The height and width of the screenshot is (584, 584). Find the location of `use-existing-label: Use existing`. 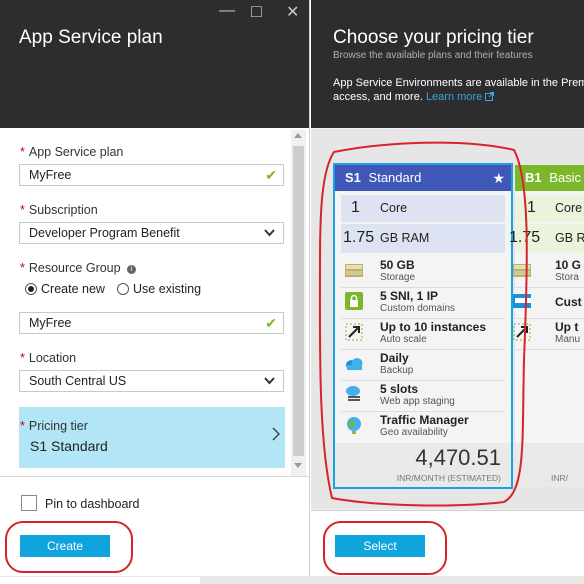

use-existing-label: Use existing is located at coordinates (167, 289).